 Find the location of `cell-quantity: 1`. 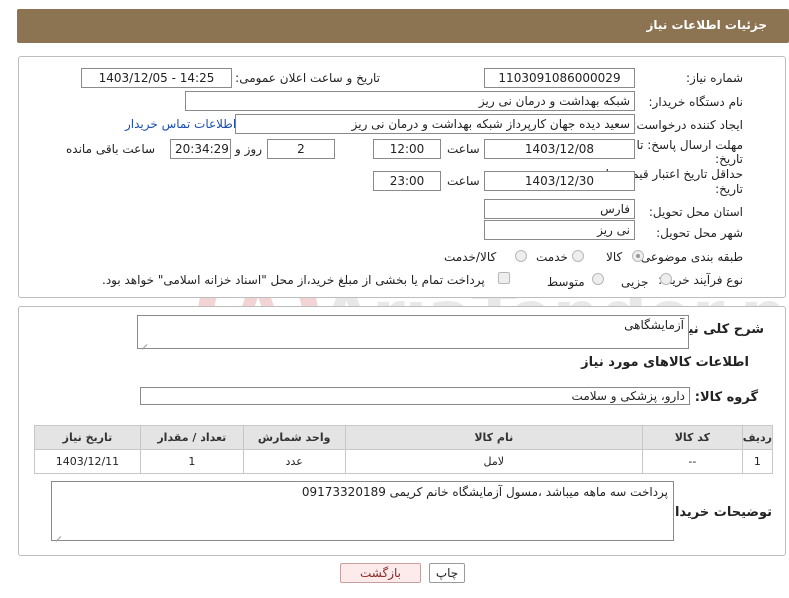

cell-quantity: 1 is located at coordinates (191, 461).